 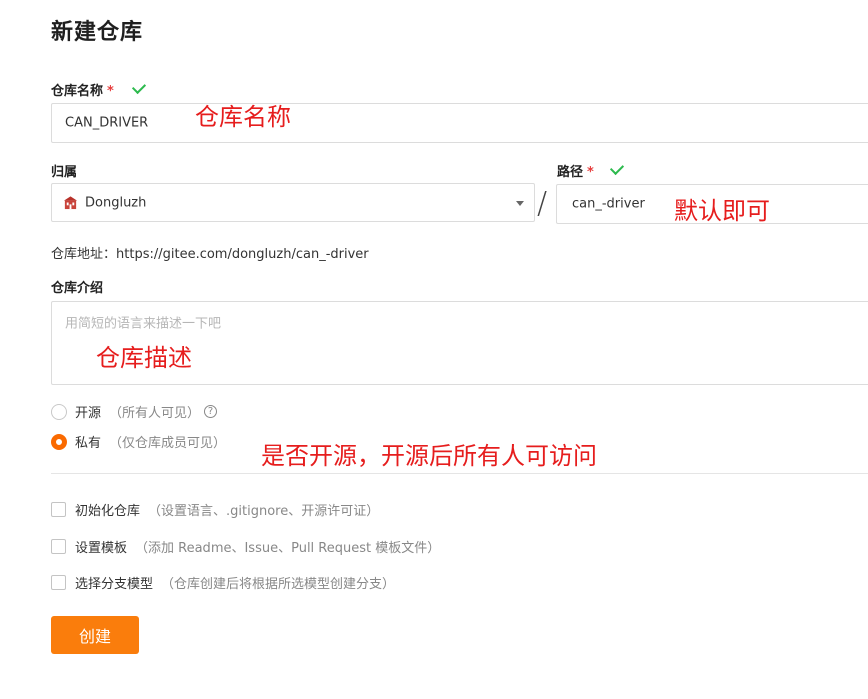 I want to click on option-templates-hint: （添加 Readme、Issue、Pull Request 模板文件）, so click(x=288, y=548).